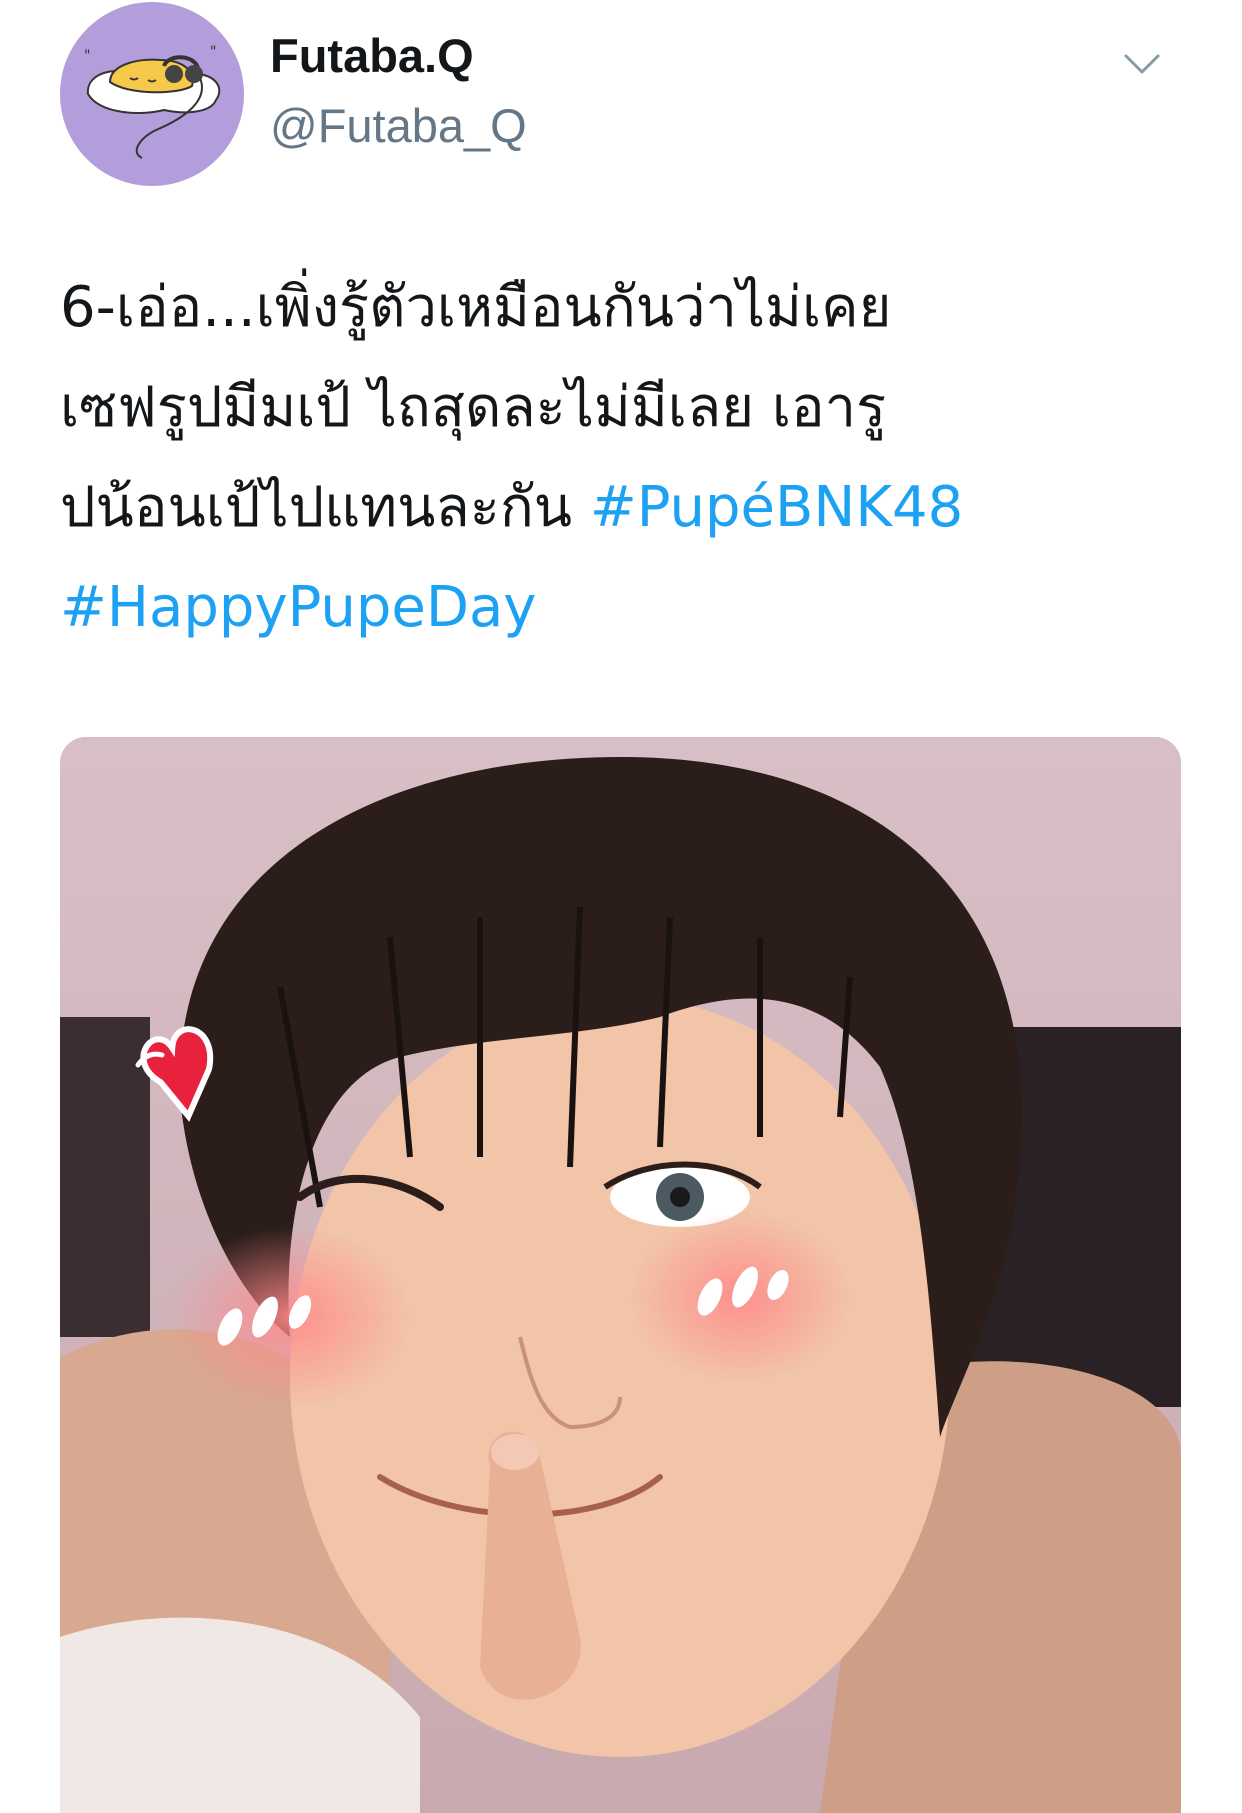  Describe the element at coordinates (325, 507) in the screenshot. I see `tweet-text-segment: ปน้อนเป้ไปแทนละกัน` at that location.